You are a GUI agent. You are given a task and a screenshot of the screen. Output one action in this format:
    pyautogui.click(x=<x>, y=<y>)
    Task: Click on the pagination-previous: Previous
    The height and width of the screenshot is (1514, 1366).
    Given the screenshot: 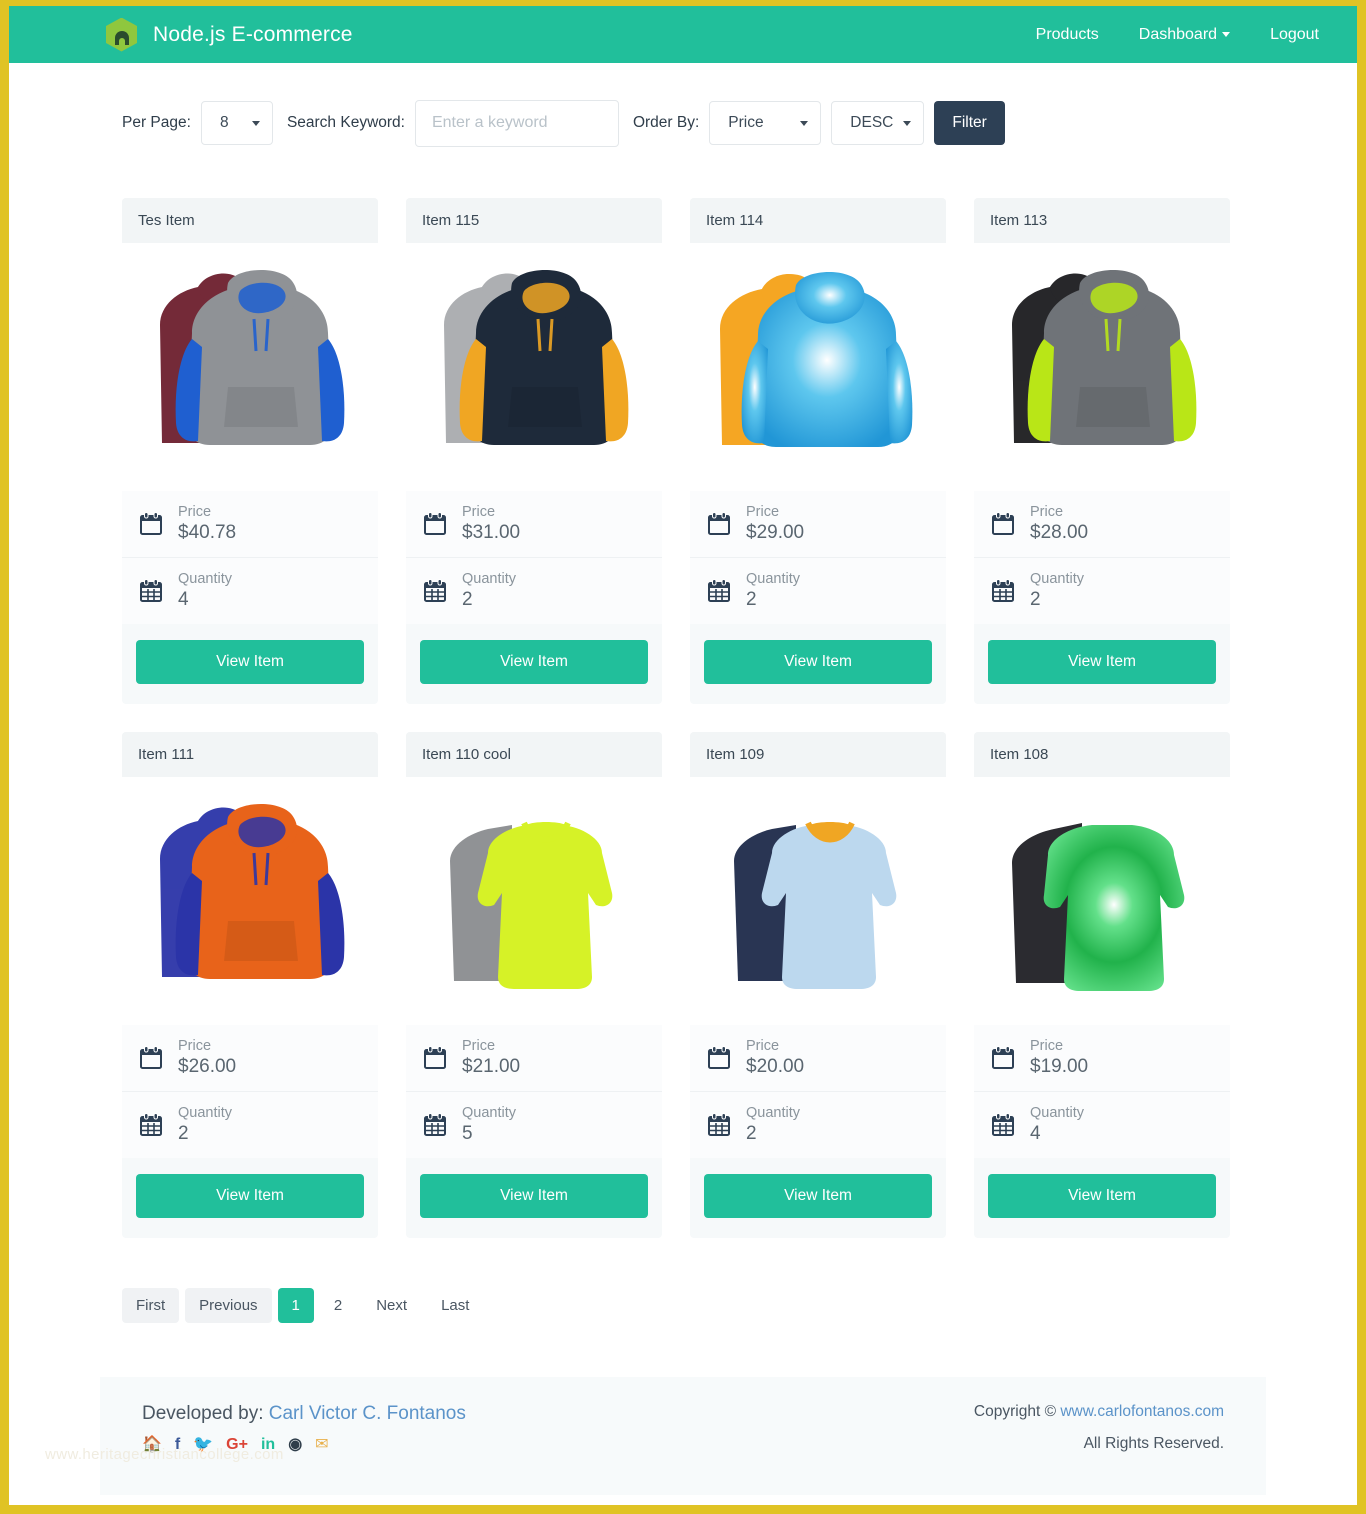 What is the action you would take?
    pyautogui.click(x=228, y=1305)
    